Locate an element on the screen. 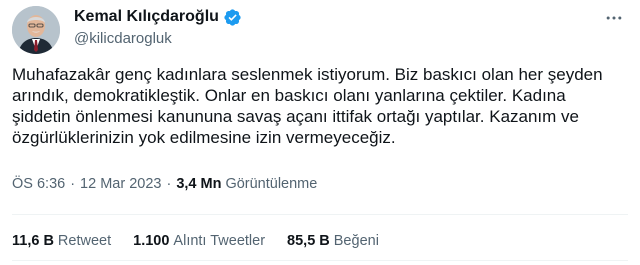 This screenshot has width=640, height=265. retweets-stat: 11,6 B Retweet is located at coordinates (61, 241).